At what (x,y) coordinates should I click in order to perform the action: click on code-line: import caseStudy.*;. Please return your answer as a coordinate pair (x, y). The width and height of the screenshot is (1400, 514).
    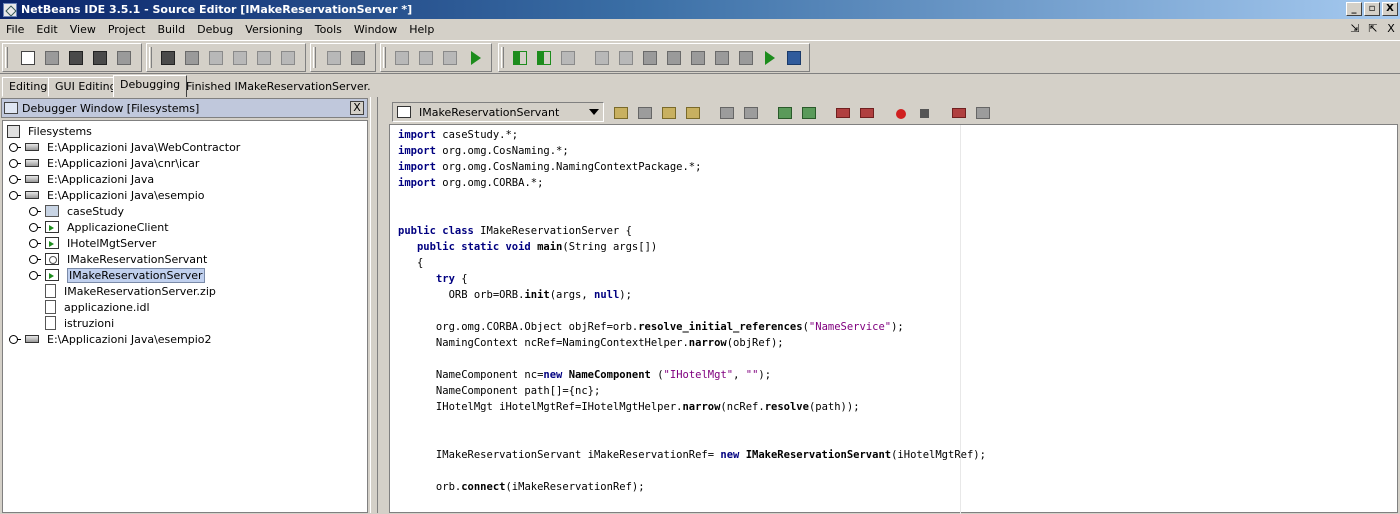
    Looking at the image, I should click on (458, 135).